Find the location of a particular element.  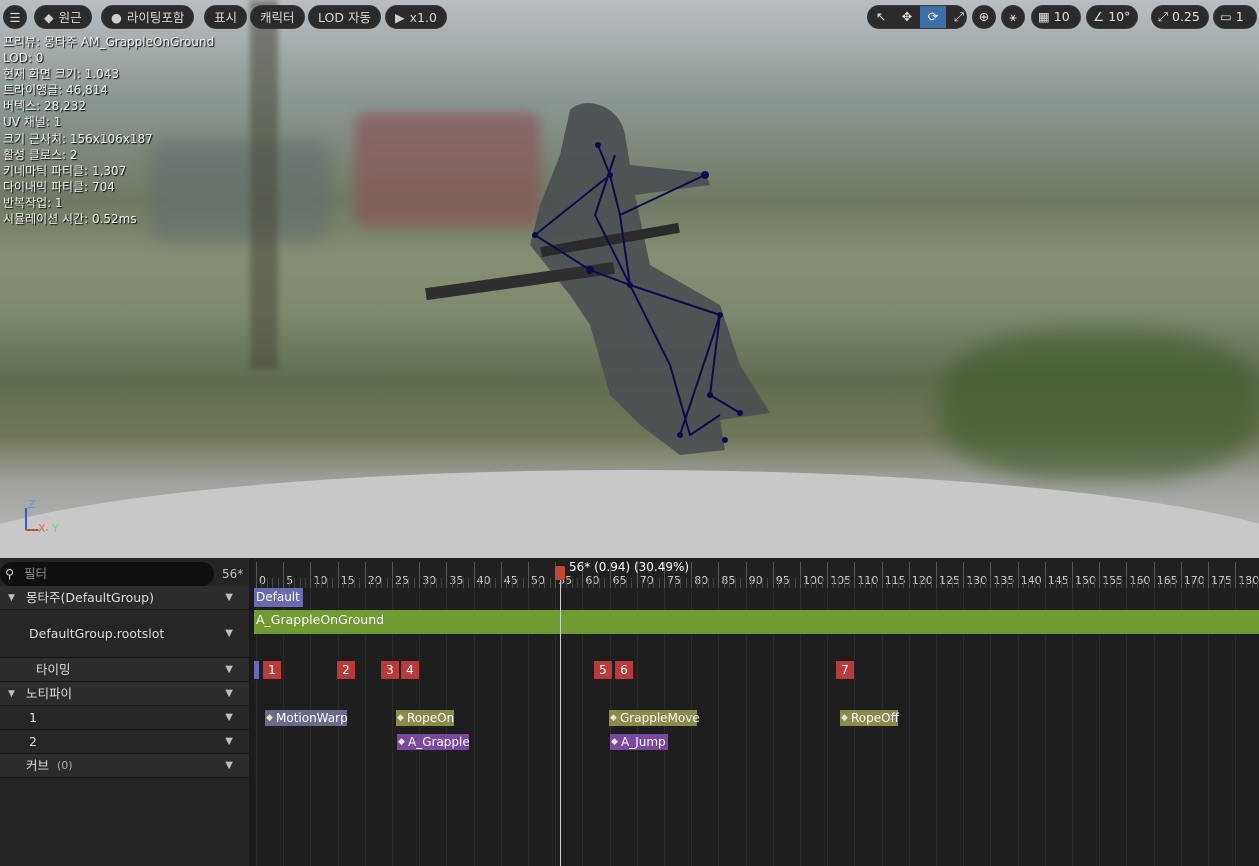

notify-ropeoff: RopeOff is located at coordinates (869, 718).